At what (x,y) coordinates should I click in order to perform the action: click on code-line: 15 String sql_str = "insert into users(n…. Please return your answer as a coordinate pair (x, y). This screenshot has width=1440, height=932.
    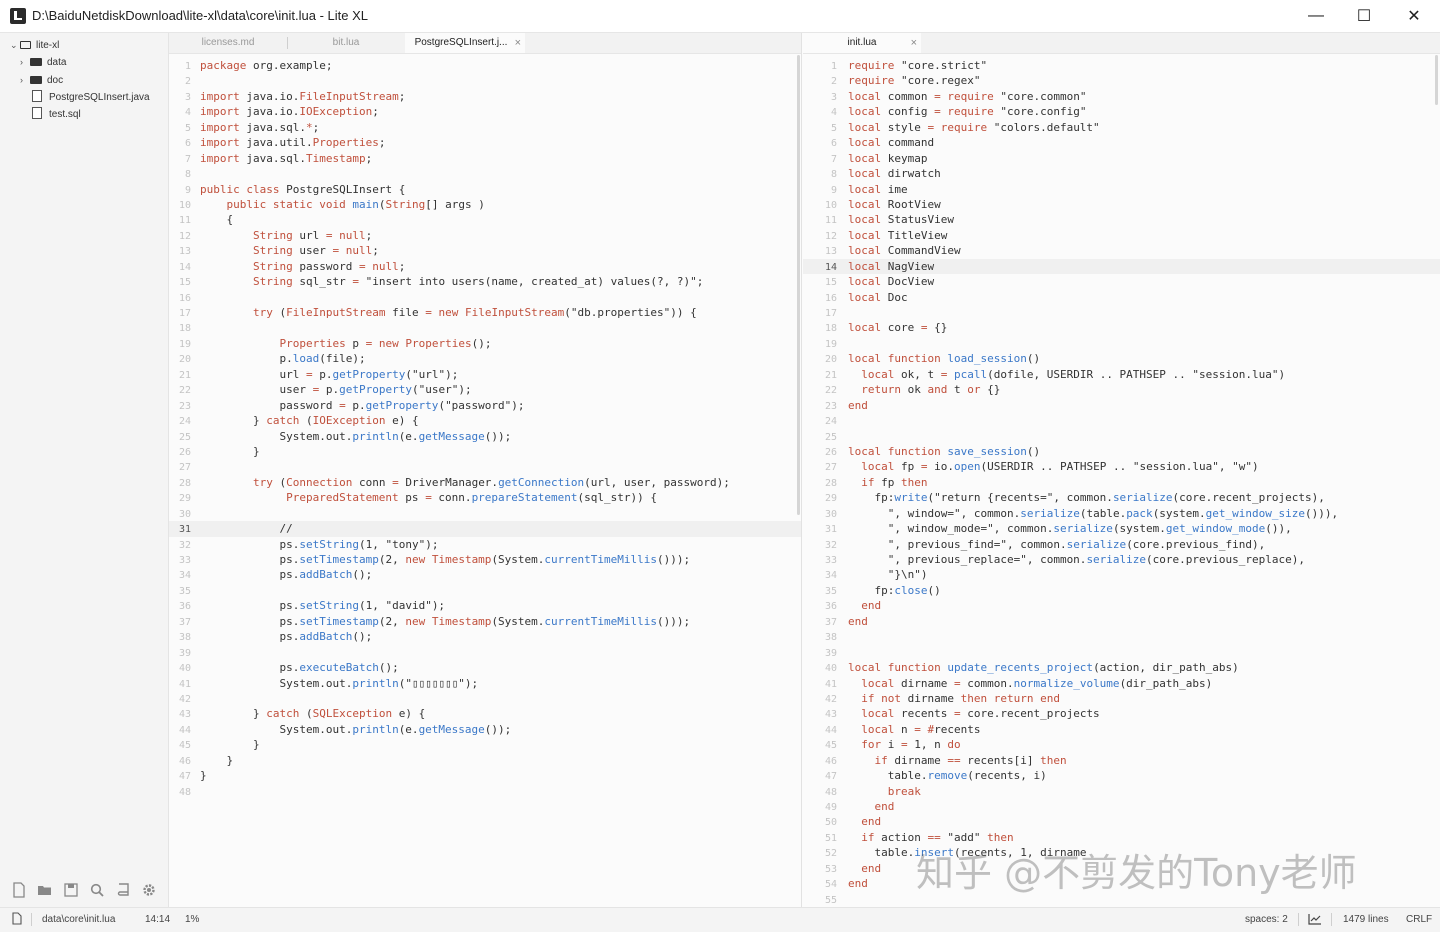
    Looking at the image, I should click on (485, 281).